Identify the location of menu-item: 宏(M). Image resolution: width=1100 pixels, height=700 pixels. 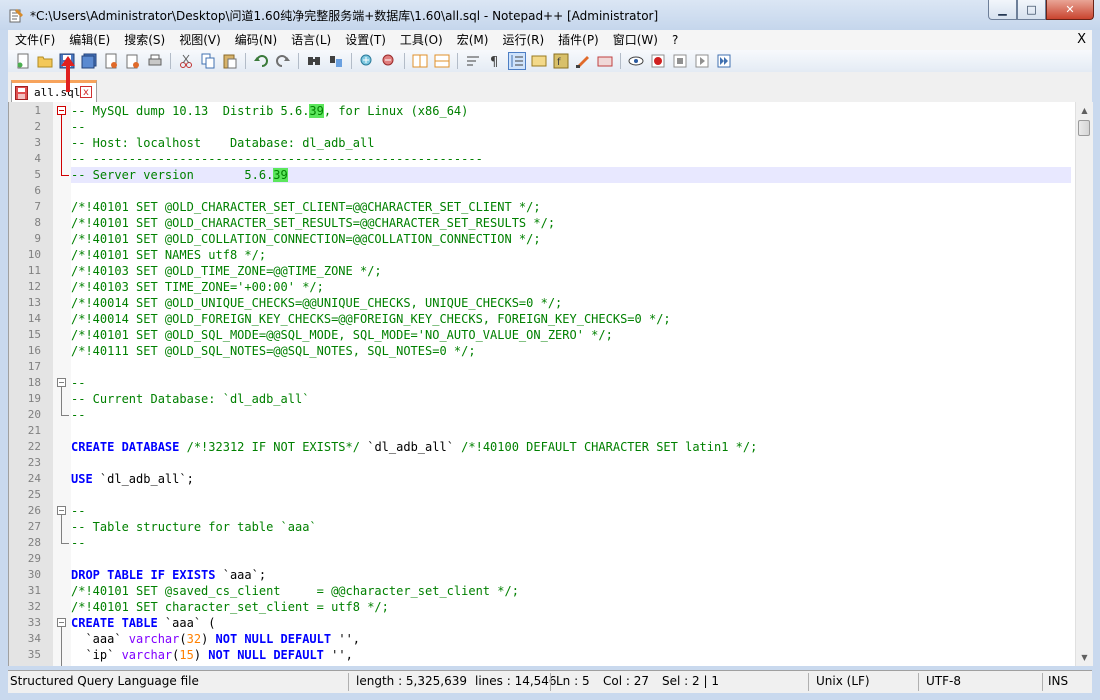
(473, 40).